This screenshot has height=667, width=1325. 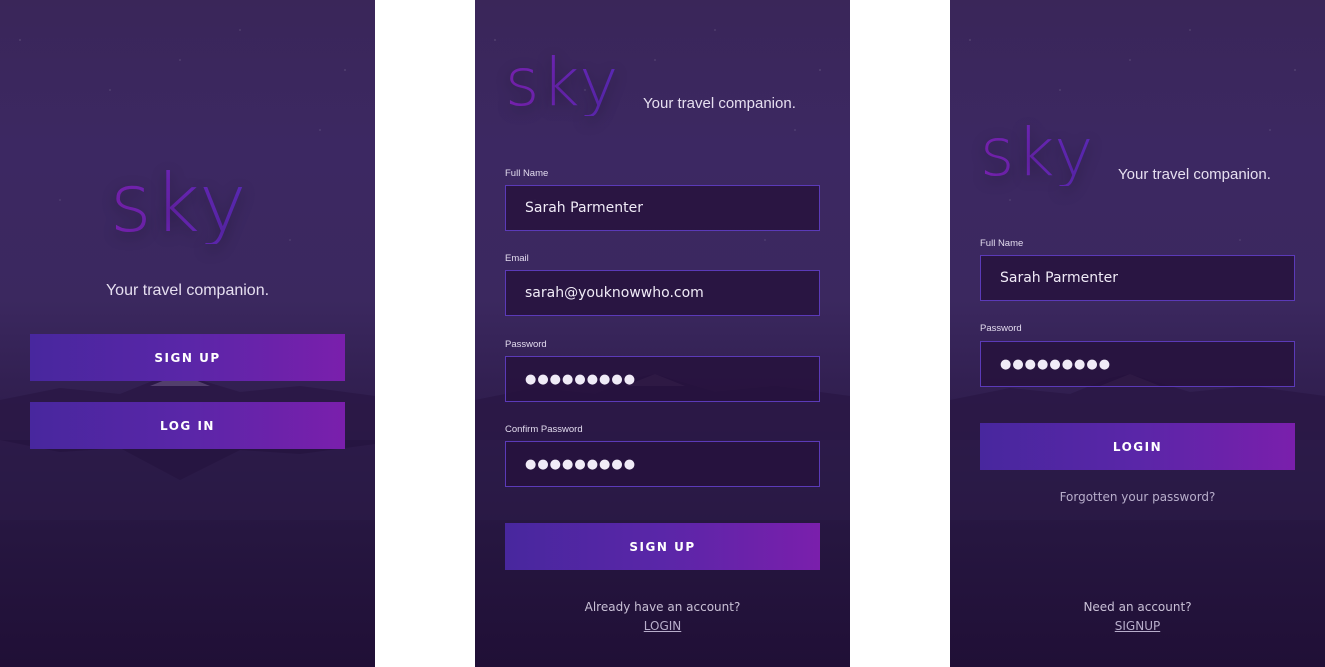 I want to click on login-link: LOGIN, so click(x=662, y=626).